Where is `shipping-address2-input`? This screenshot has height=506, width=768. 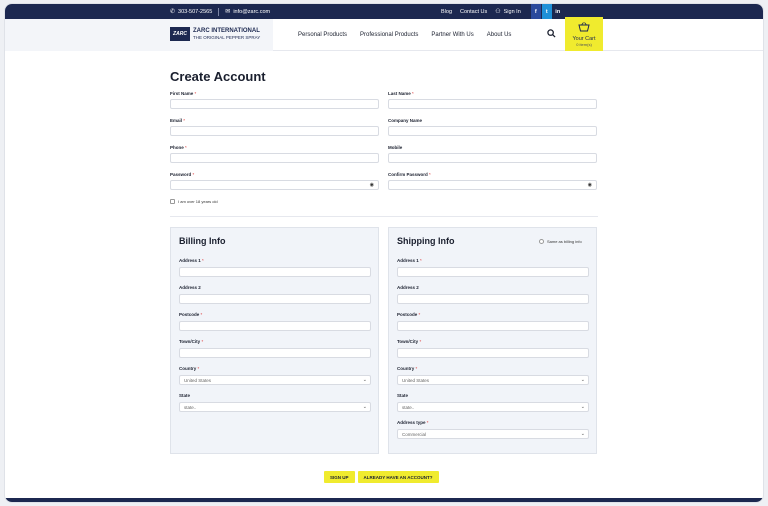 shipping-address2-input is located at coordinates (493, 299).